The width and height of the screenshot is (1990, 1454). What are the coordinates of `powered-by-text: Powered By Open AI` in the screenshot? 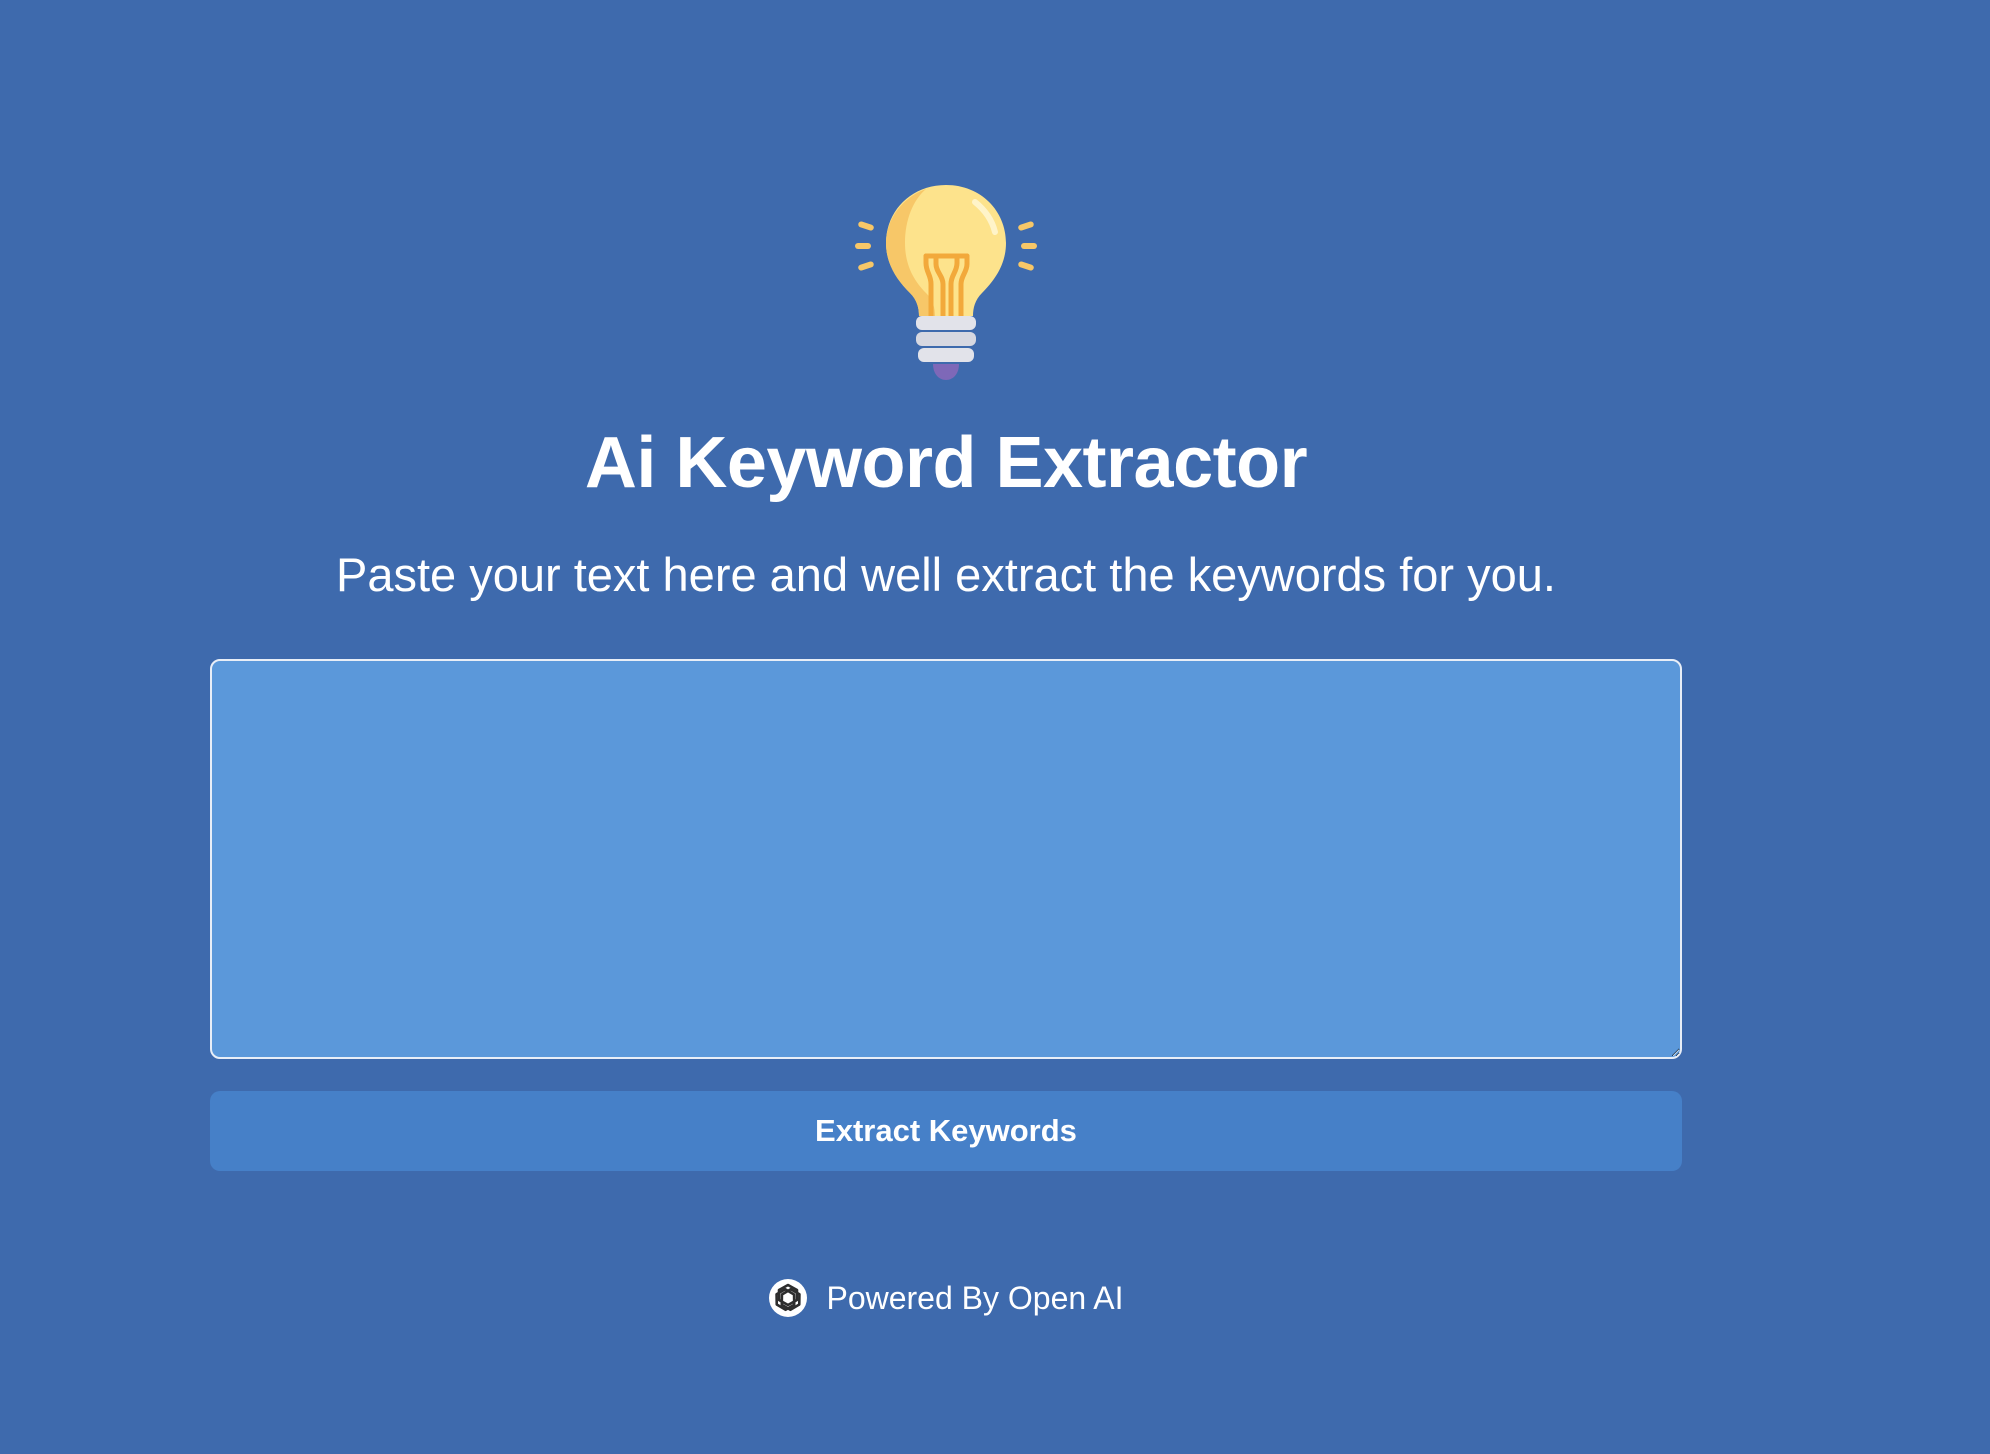 It's located at (975, 1297).